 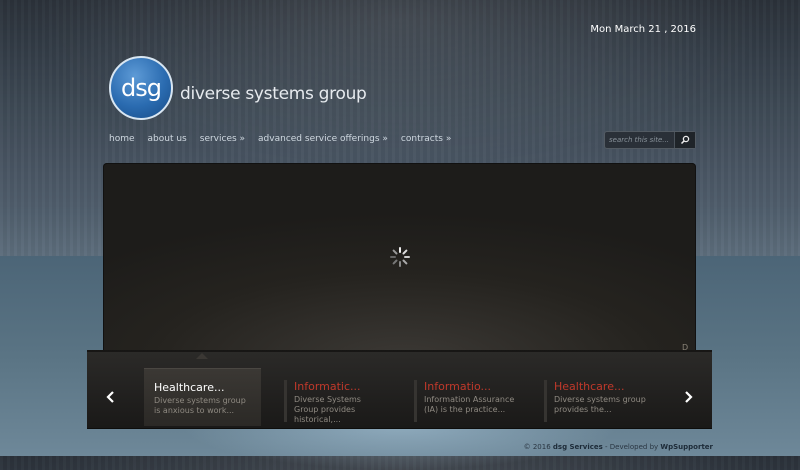 I want to click on search-box, so click(x=650, y=140).